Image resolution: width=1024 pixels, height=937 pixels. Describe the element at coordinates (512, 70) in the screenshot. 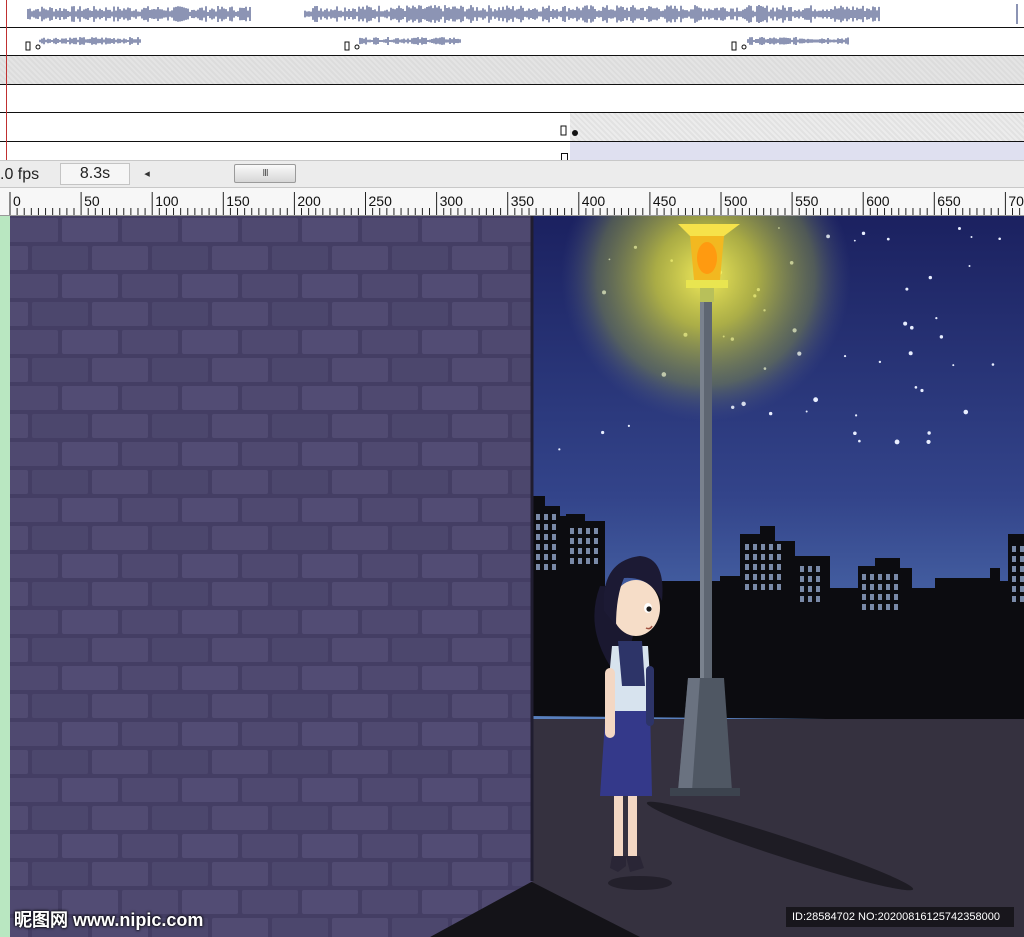

I see `timeline-layer-empty` at that location.